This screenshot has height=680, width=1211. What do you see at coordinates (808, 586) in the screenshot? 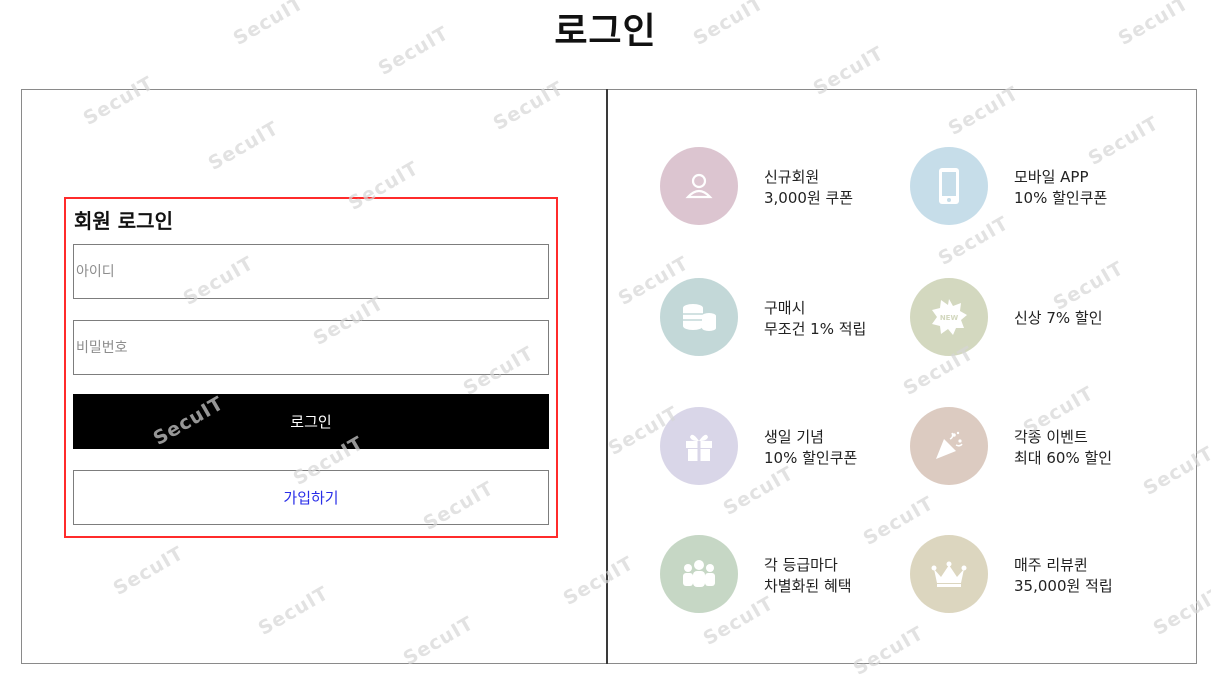
I see `benefit-grade-line2: 차별화된 혜택` at bounding box center [808, 586].